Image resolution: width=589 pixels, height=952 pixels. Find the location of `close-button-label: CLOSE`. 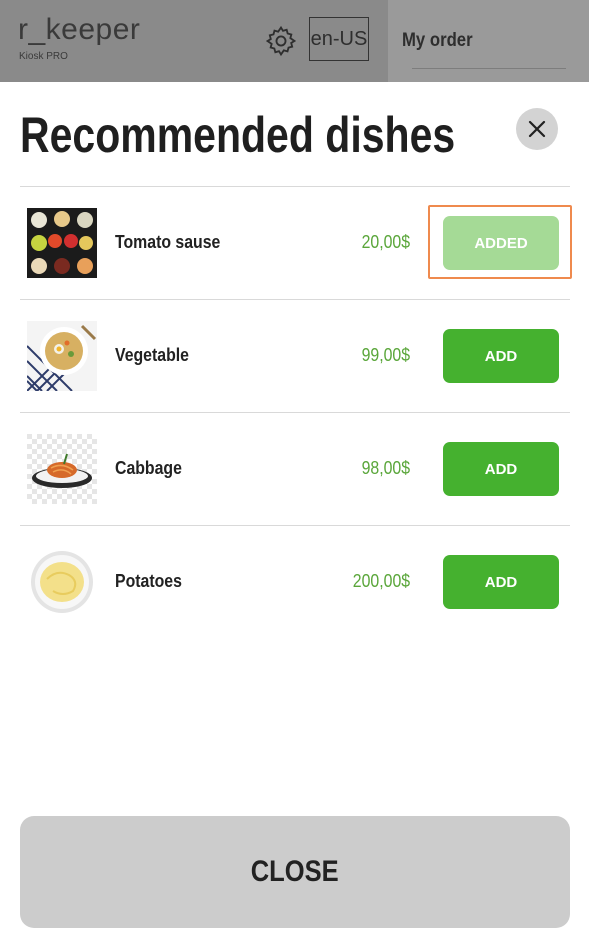

close-button-label: CLOSE is located at coordinates (295, 871).